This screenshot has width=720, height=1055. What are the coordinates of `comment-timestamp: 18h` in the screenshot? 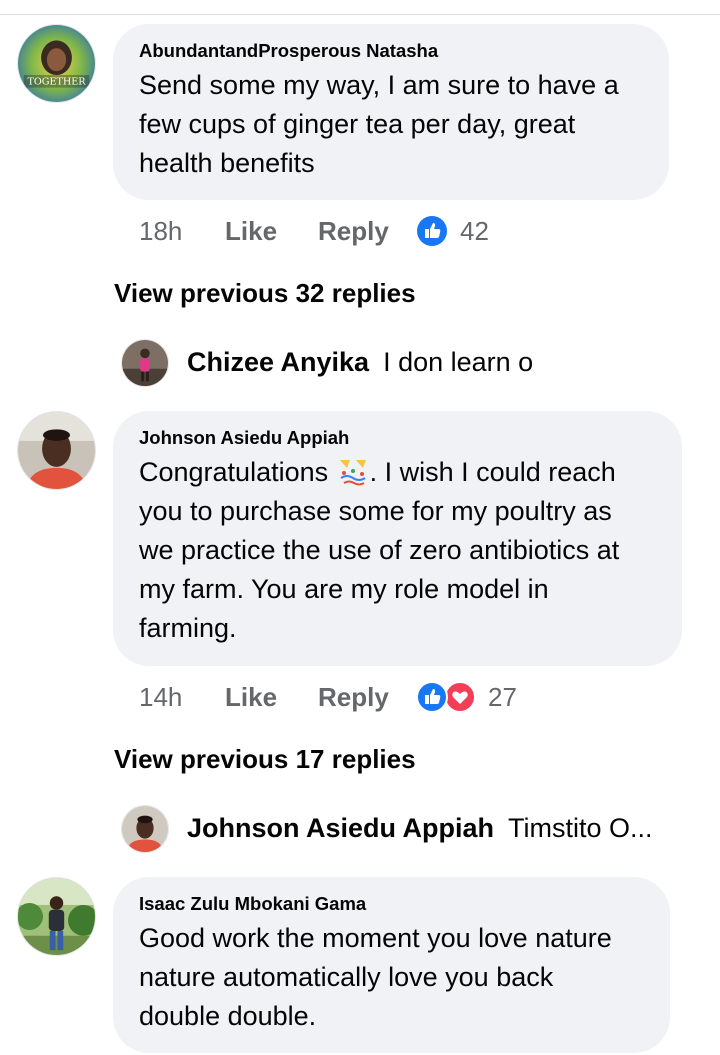 It's located at (182, 231).